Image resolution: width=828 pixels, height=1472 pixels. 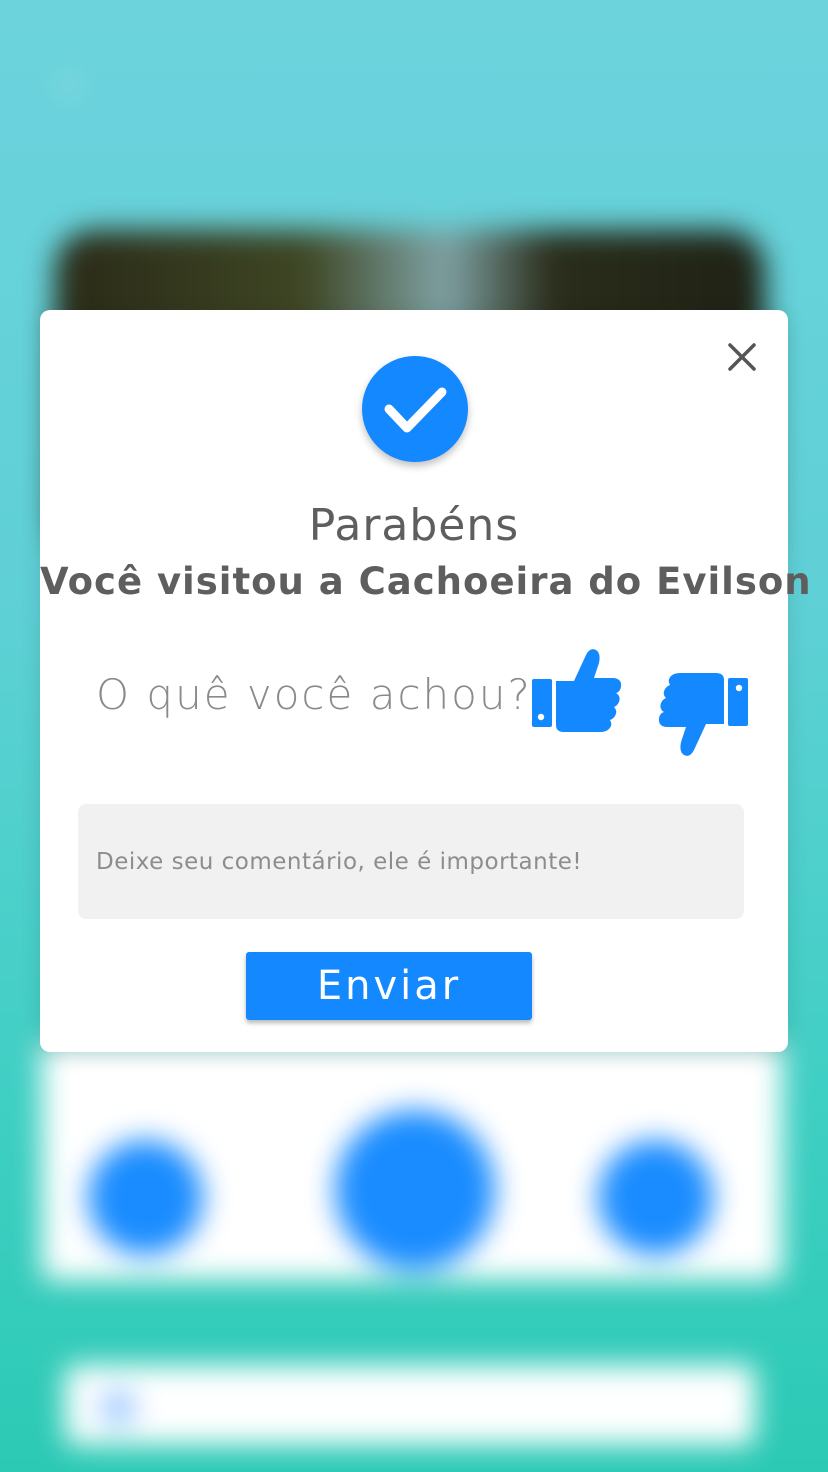 I want to click on navigate-action-icon, so click(x=415, y=1190).